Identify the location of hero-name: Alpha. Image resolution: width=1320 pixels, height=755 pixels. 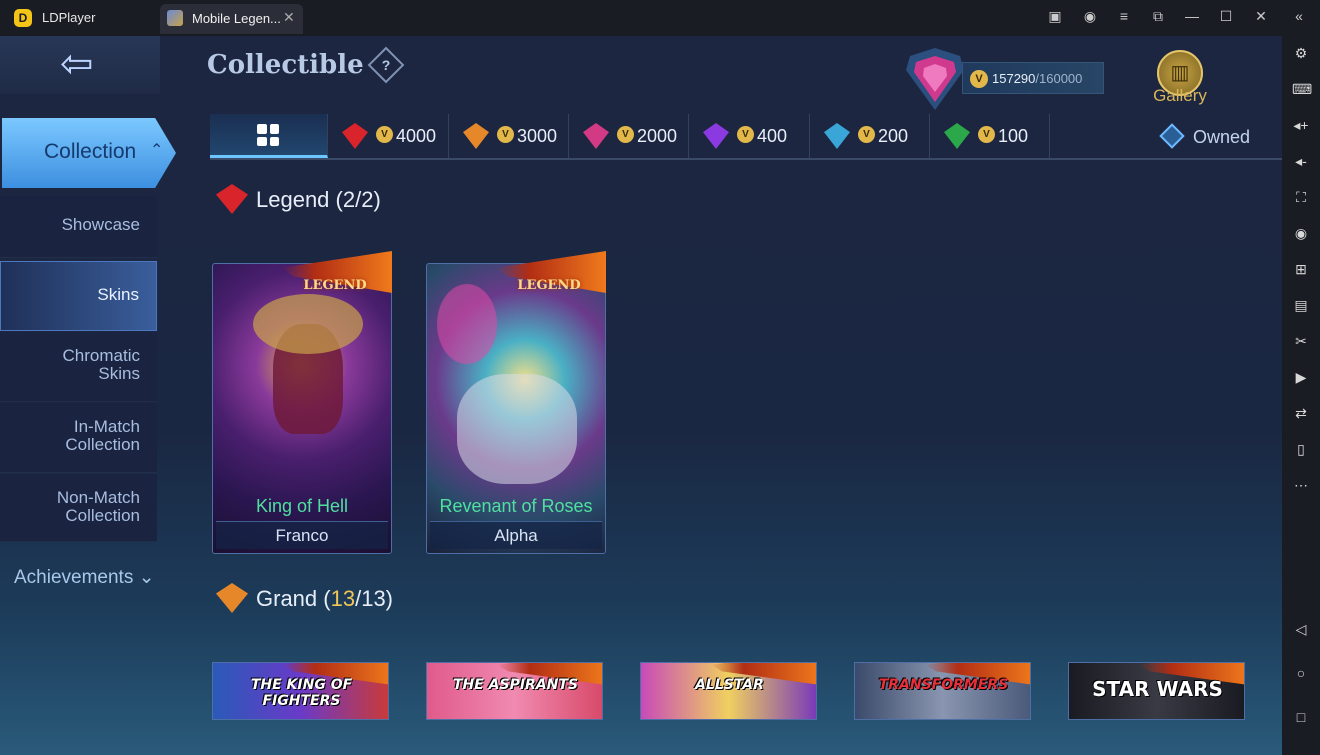
(516, 535).